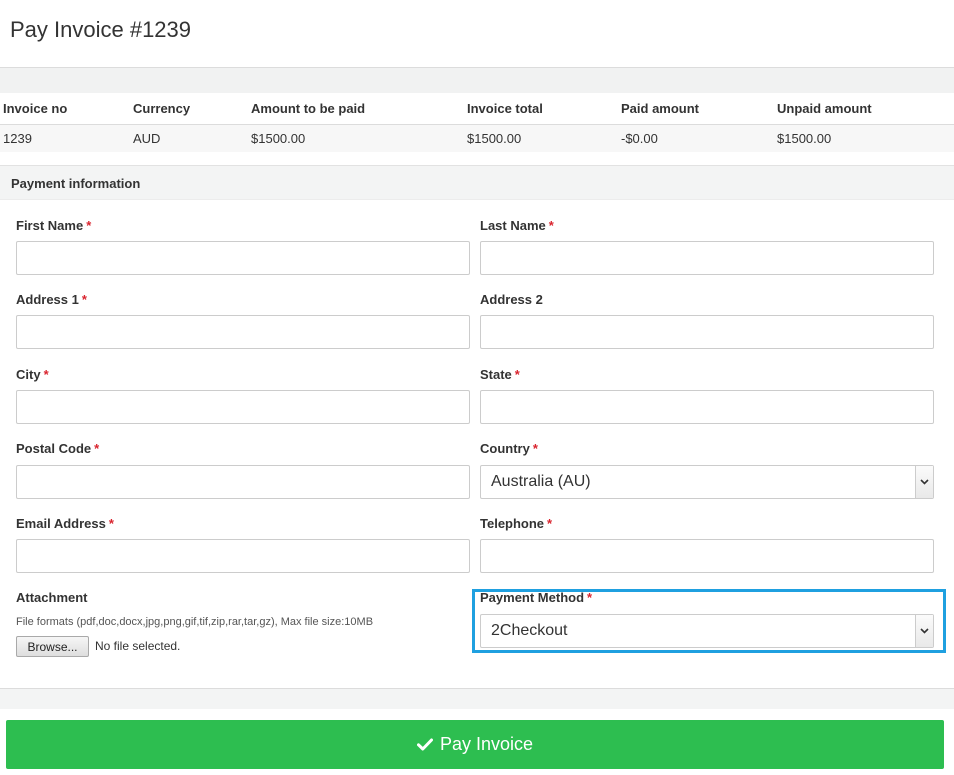 Image resolution: width=954 pixels, height=775 pixels. I want to click on city-label: City*, so click(32, 374).